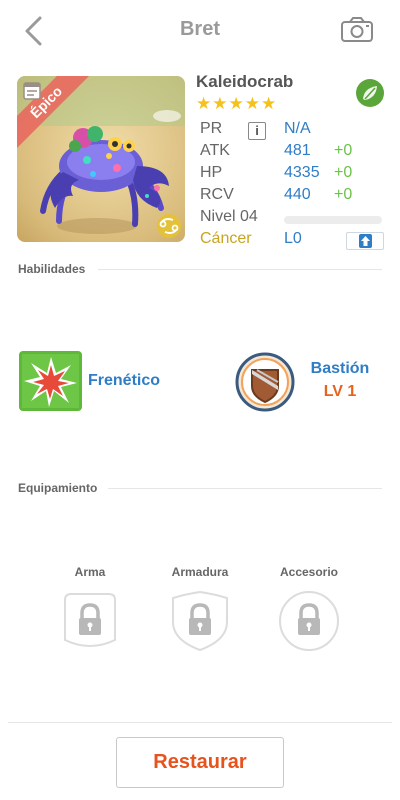  I want to click on star-rating: ★★★★★, so click(237, 103).